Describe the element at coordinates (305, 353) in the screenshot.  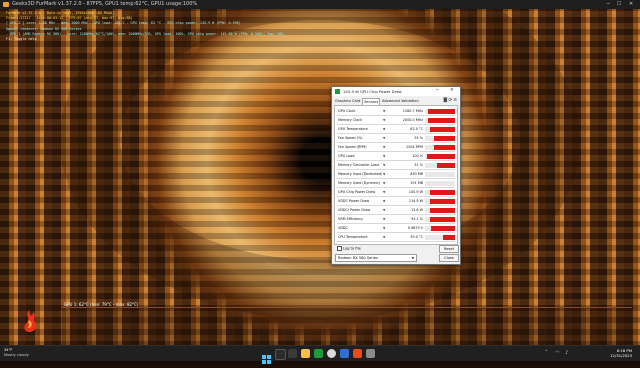
I see `file-explorer-icon` at that location.